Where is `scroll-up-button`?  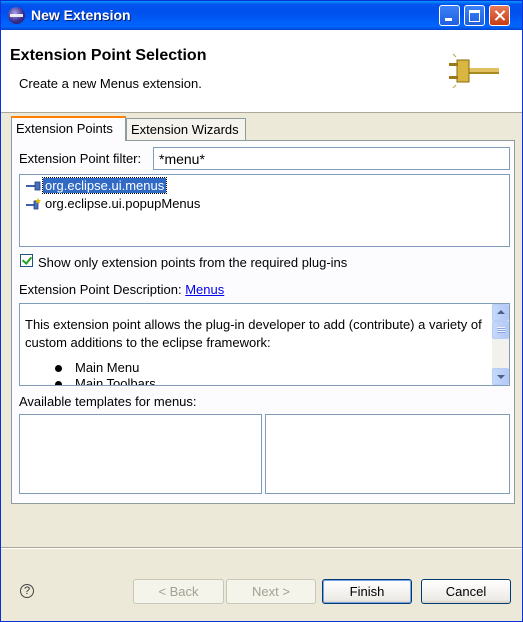 scroll-up-button is located at coordinates (500, 312).